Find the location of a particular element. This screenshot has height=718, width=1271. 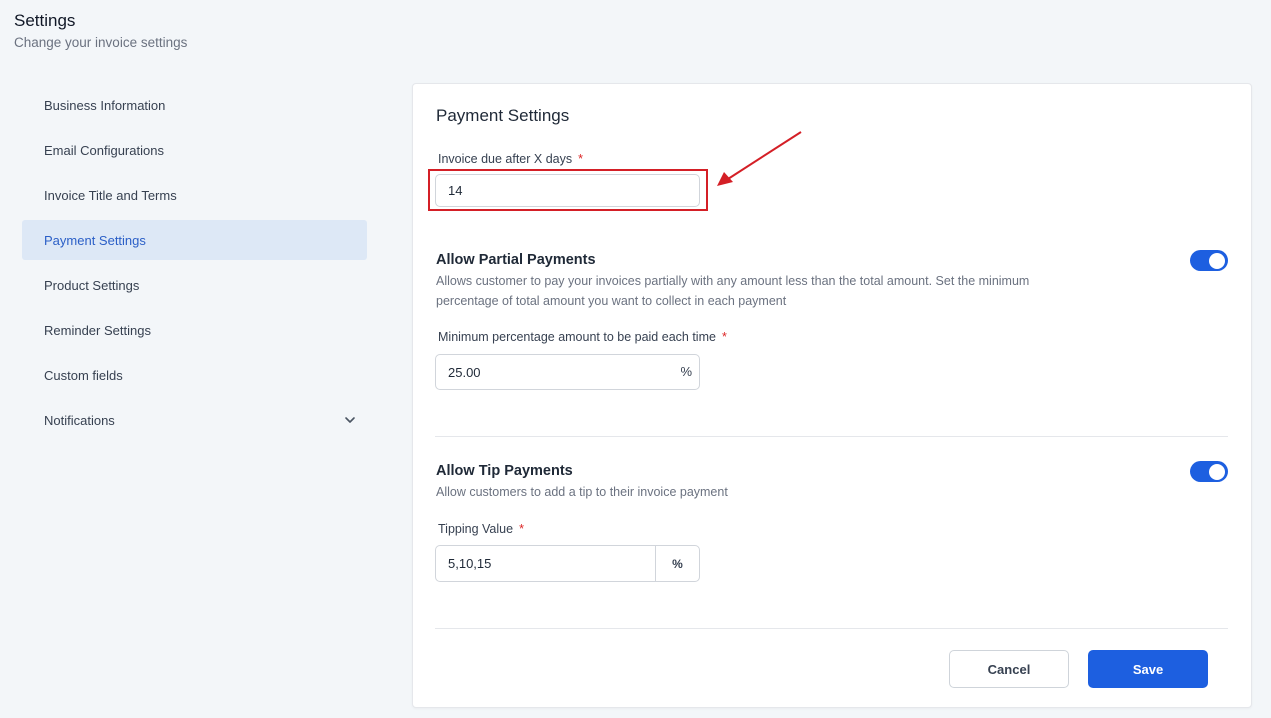

percent-suffix: % is located at coordinates (686, 371).